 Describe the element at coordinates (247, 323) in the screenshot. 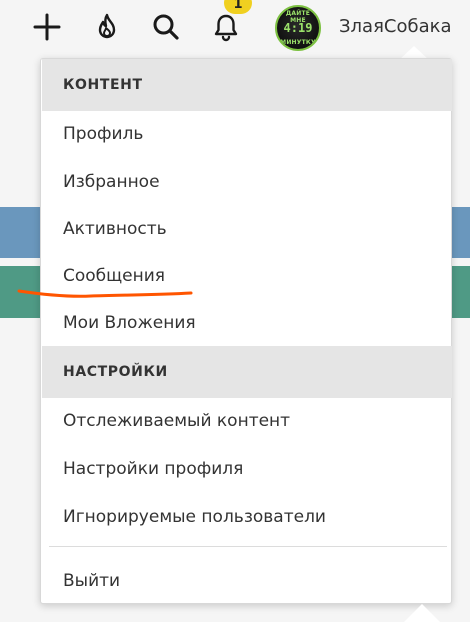

I see `menu-item-attachments: Мои Вложения` at that location.